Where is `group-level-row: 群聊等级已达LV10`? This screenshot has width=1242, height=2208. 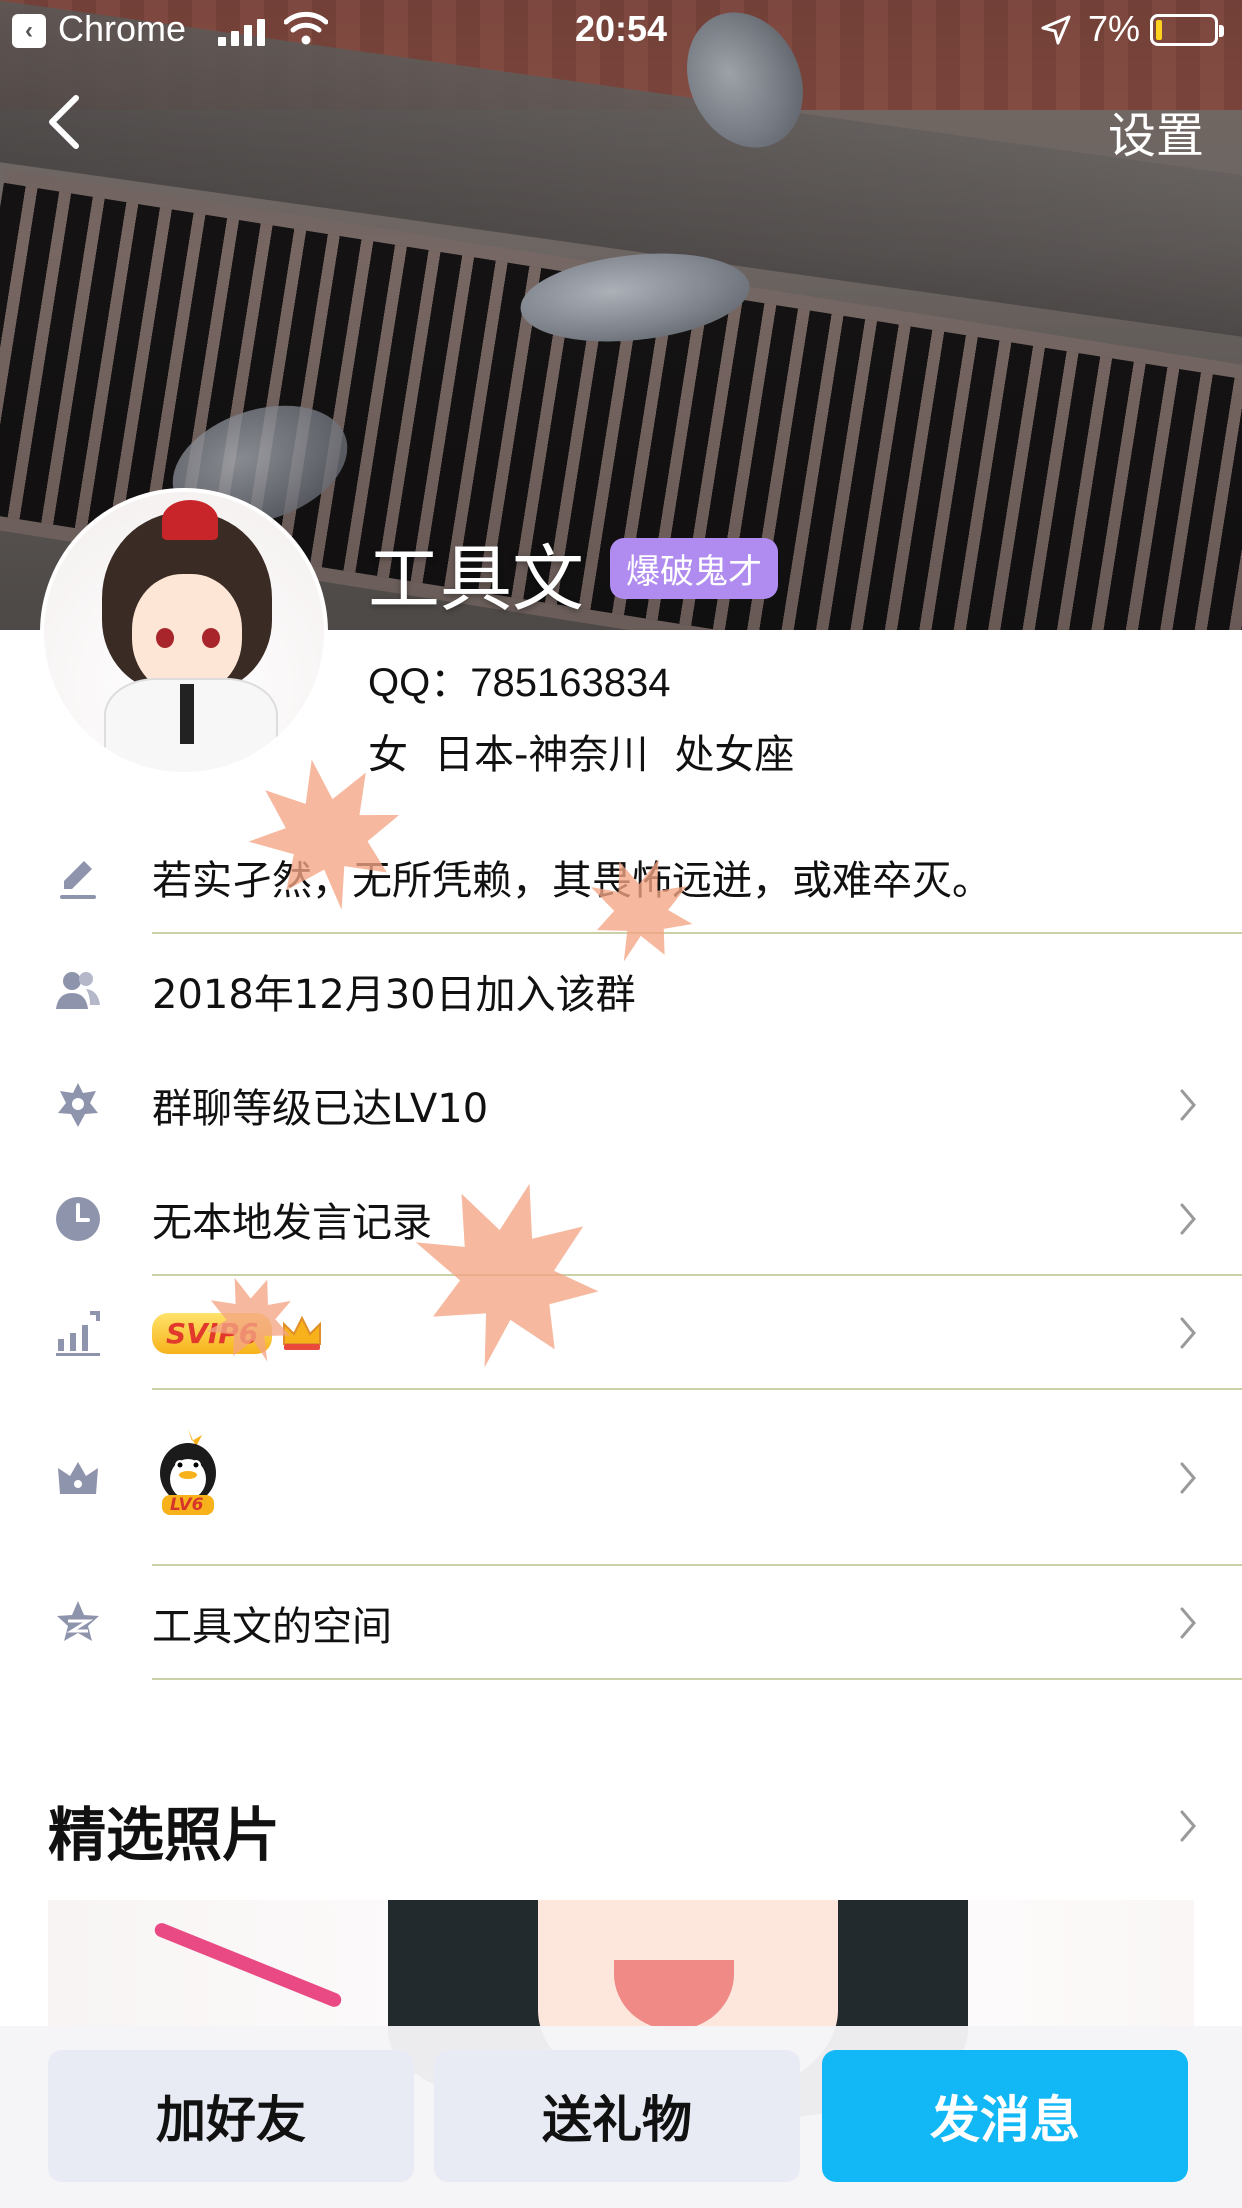 group-level-row: 群聊等级已达LV10 is located at coordinates (621, 1105).